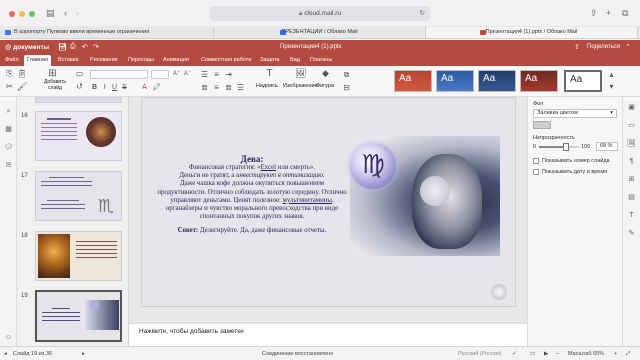  What do you see at coordinates (325, 86) in the screenshot?
I see `shape-button: Фигура` at bounding box center [325, 86].